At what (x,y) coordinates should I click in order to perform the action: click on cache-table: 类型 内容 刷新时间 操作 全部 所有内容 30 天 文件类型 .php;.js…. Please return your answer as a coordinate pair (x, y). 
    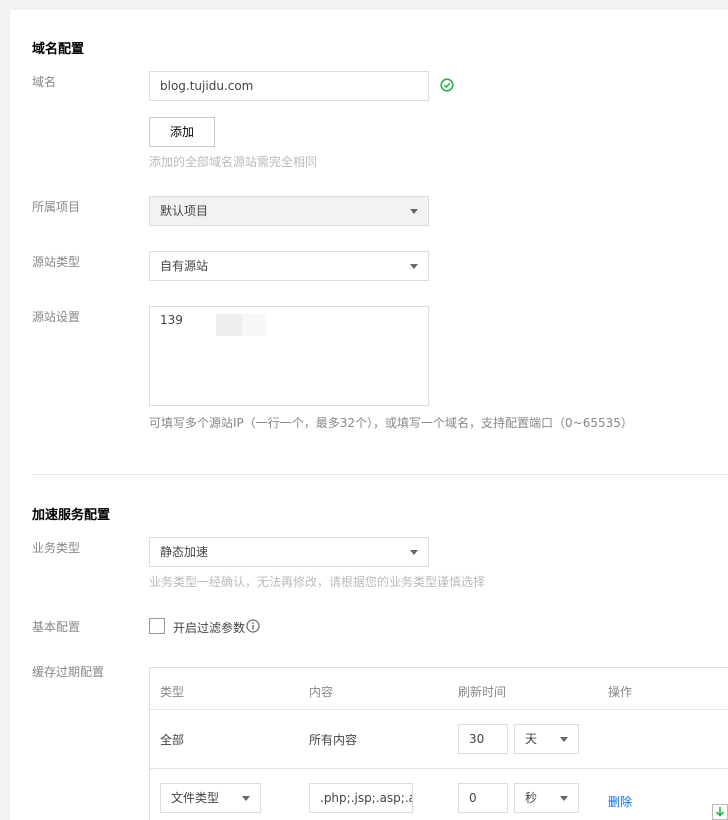
    Looking at the image, I should click on (438, 743).